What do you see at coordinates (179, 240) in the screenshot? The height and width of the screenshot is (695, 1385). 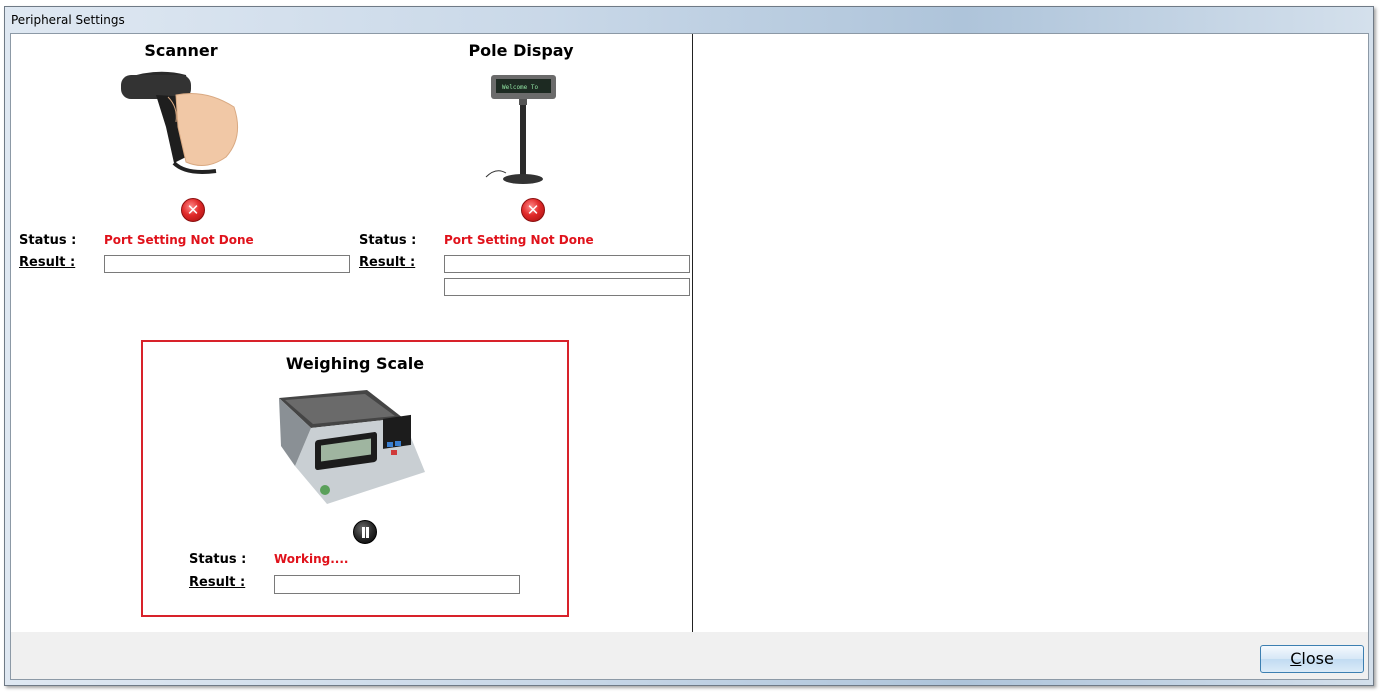 I see `scanner-status-value: Port Setting Not Done` at bounding box center [179, 240].